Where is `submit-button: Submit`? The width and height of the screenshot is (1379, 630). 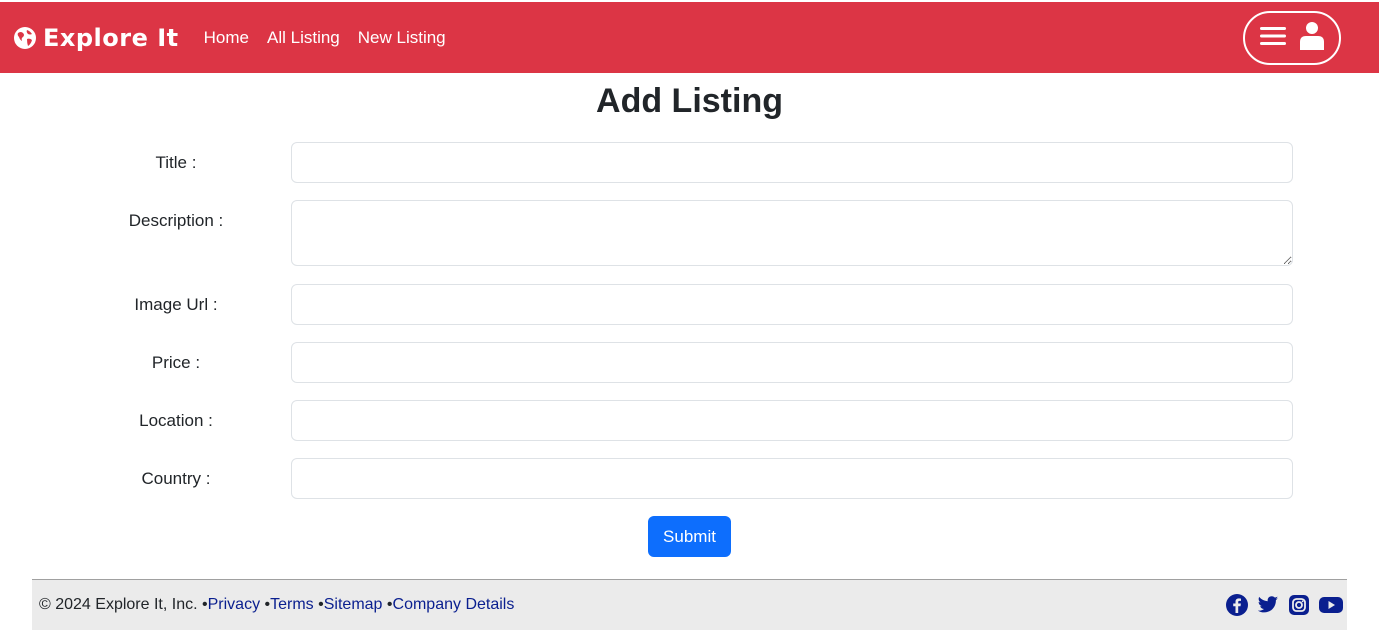 submit-button: Submit is located at coordinates (689, 536).